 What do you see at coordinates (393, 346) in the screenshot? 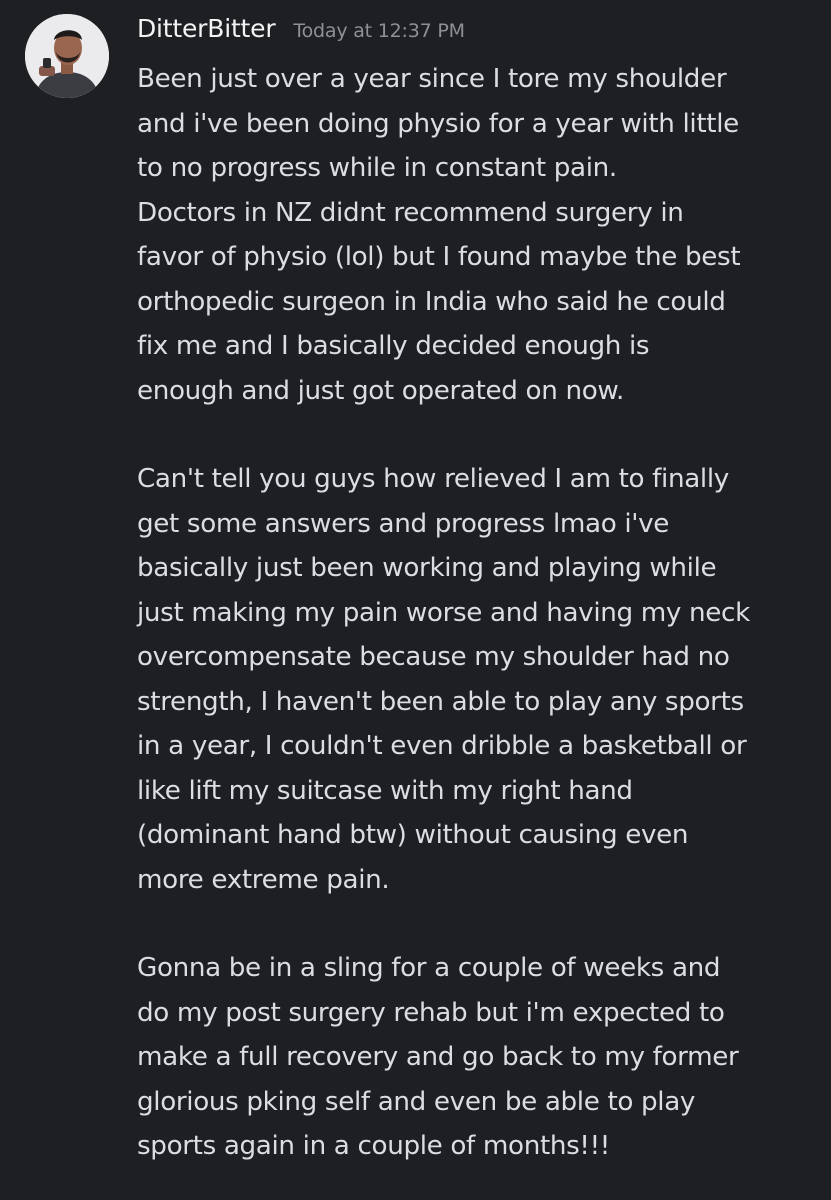
I see `message-line: fix me and I basically decided enough is` at bounding box center [393, 346].